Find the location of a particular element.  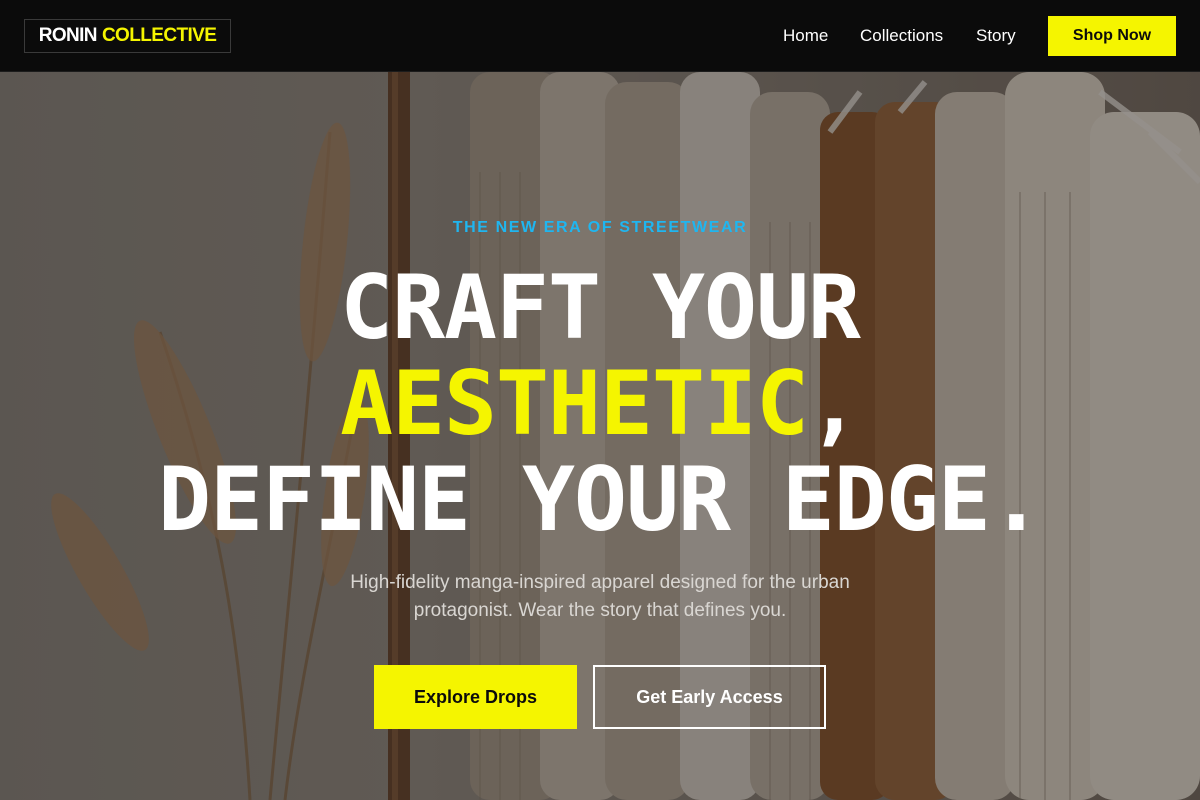

headline-line-1: CRAFT YOUR is located at coordinates (600, 307).